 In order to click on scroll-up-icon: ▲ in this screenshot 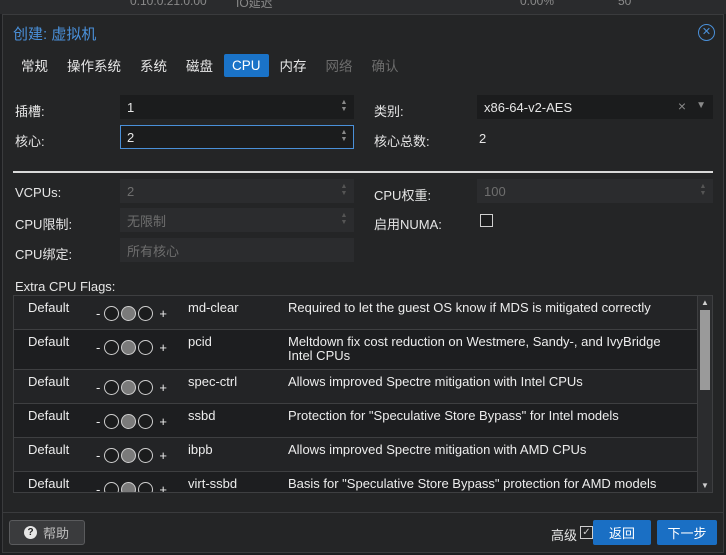, I will do `click(705, 302)`.